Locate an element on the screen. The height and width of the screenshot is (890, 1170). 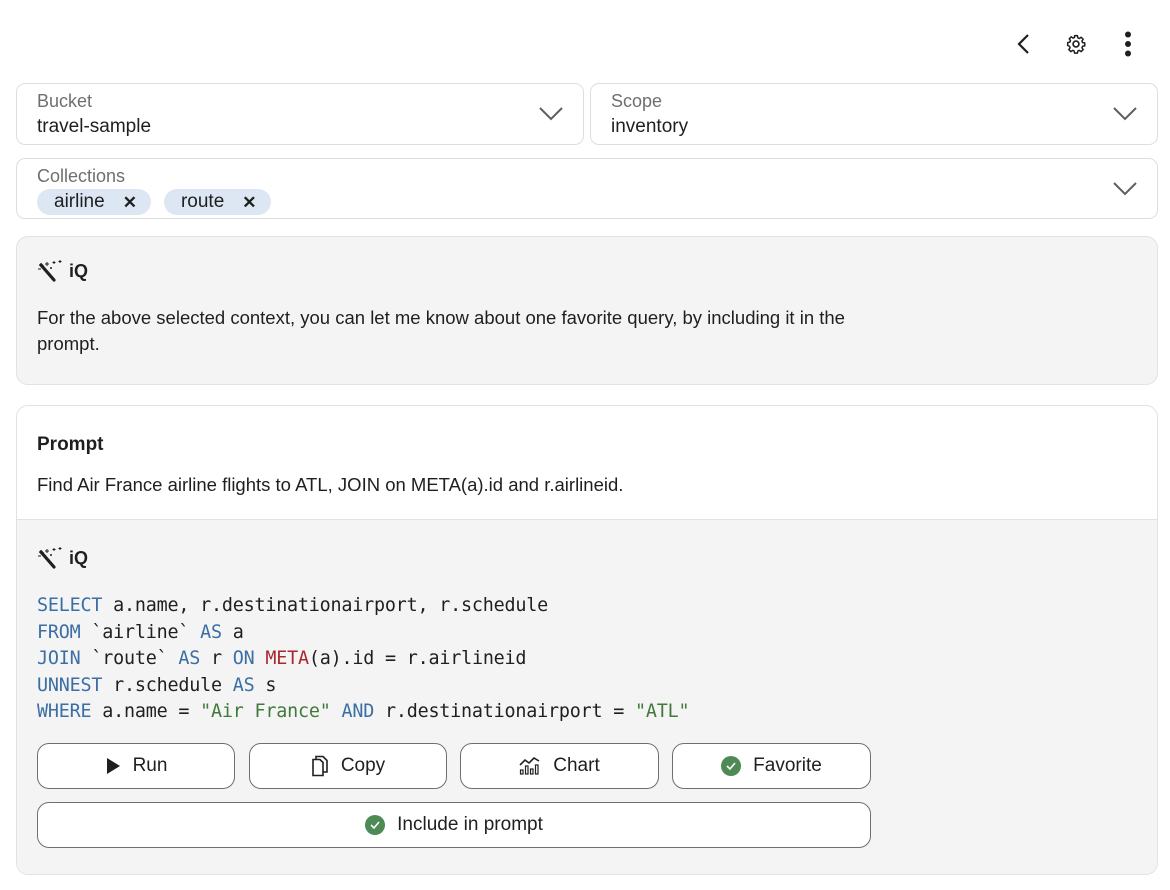
bucket-label: Bucket is located at coordinates (65, 101).